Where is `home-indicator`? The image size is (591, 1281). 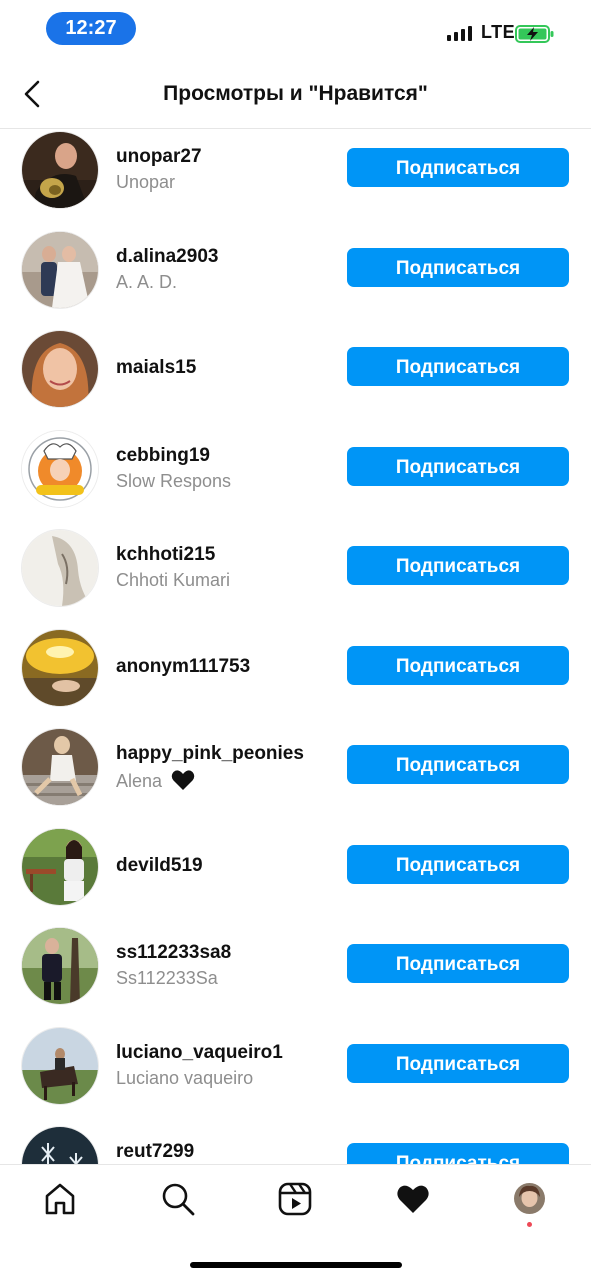
home-indicator is located at coordinates (296, 1265).